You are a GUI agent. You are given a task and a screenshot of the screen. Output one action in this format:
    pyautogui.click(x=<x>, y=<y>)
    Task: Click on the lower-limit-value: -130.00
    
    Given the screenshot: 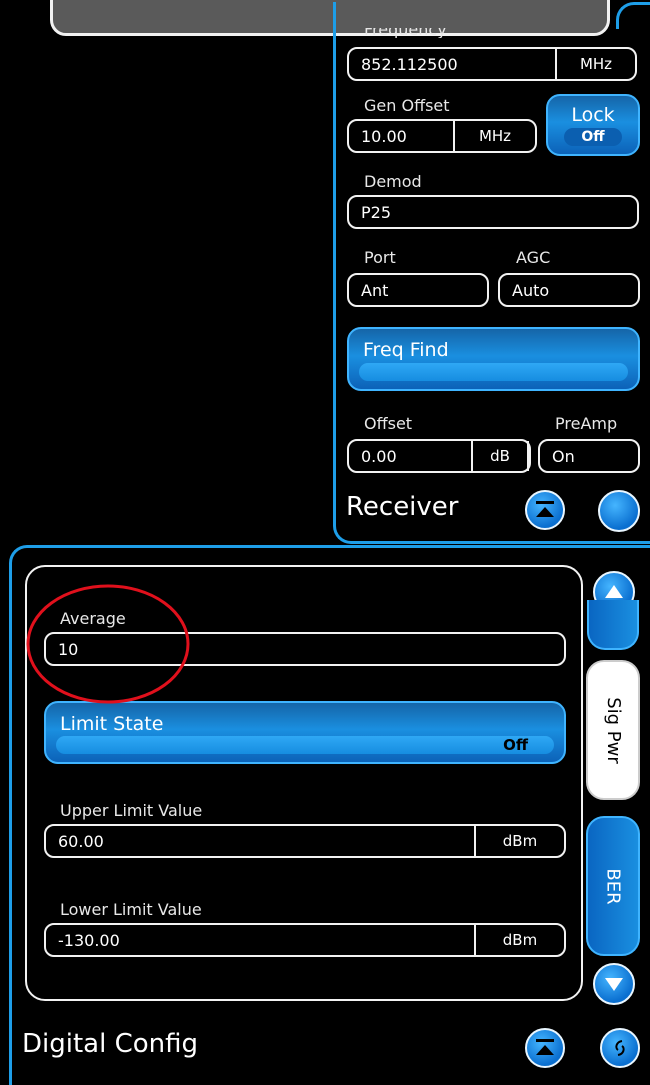 What is the action you would take?
    pyautogui.click(x=89, y=940)
    